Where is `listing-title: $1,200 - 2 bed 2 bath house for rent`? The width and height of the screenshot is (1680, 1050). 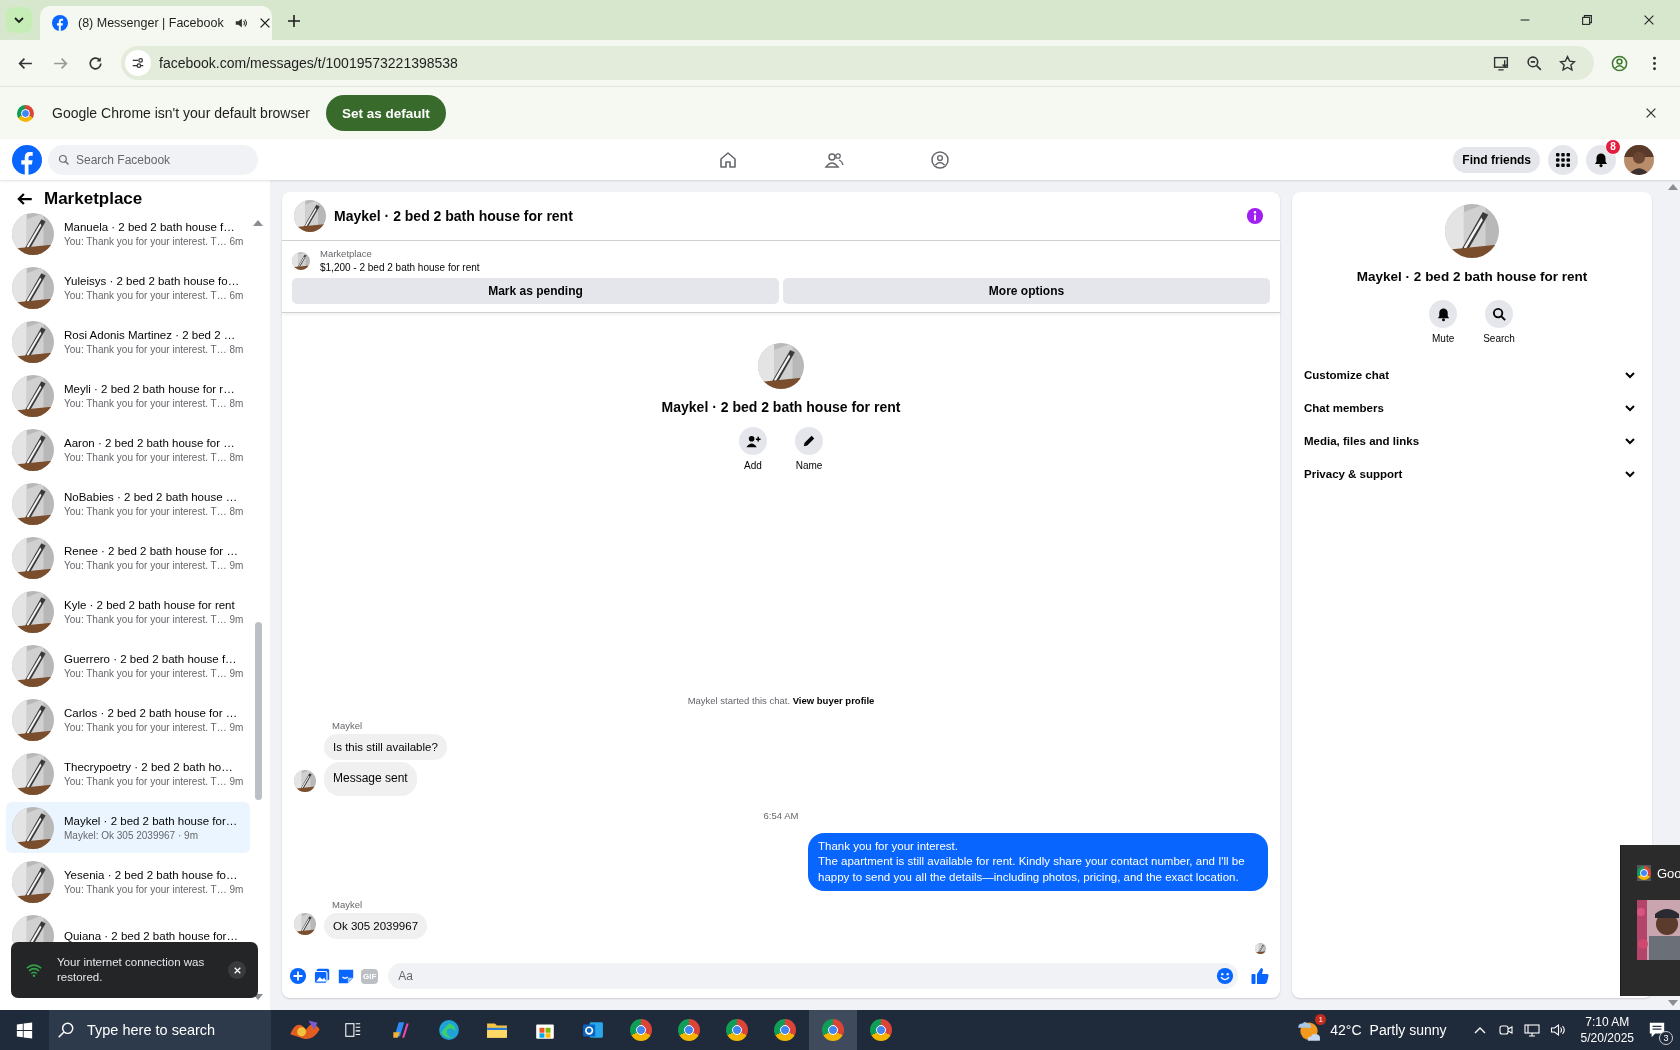 listing-title: $1,200 - 2 bed 2 bath house for rent is located at coordinates (400, 267).